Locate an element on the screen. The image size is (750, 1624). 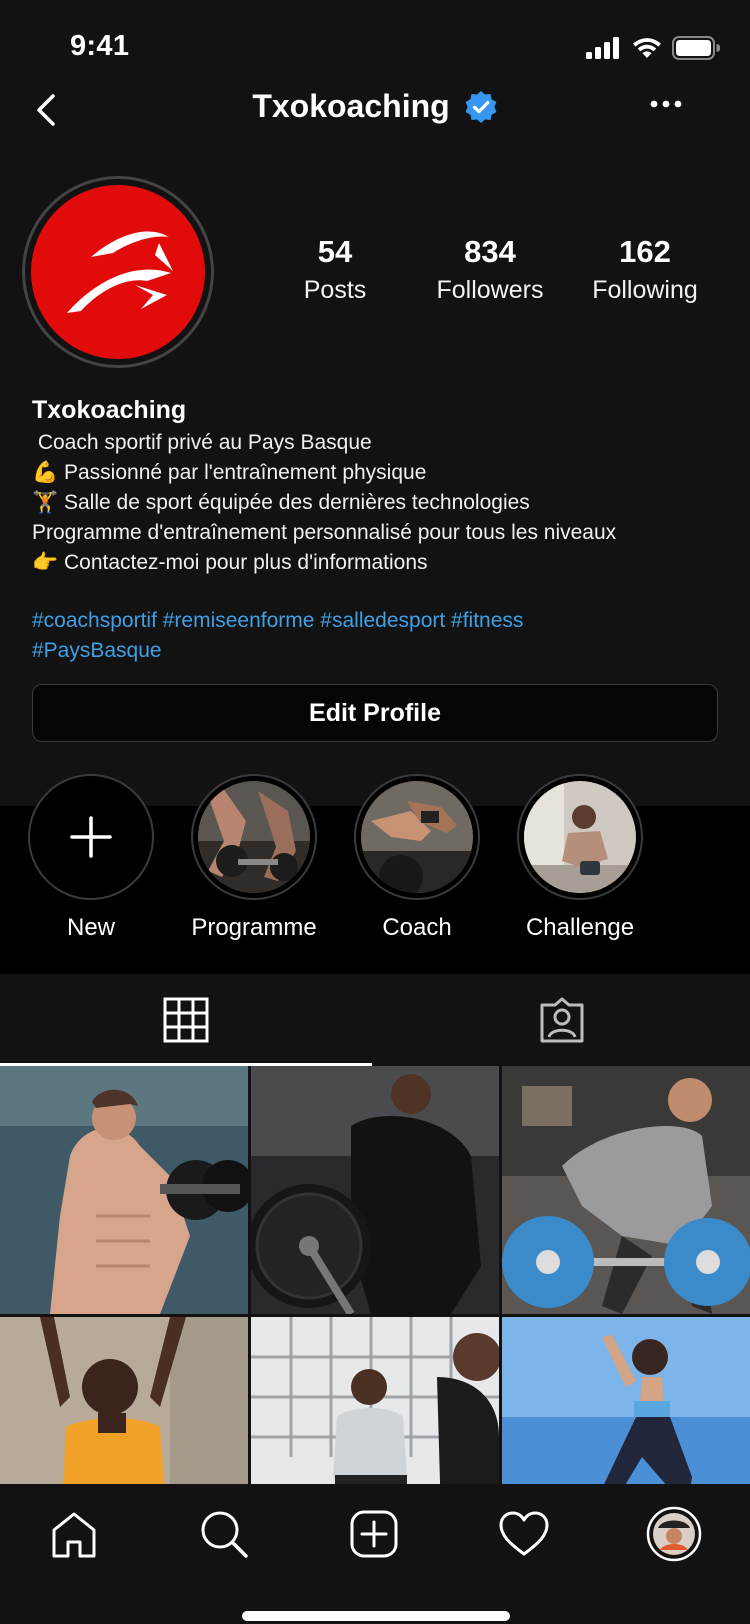
stat-value: 162 is located at coordinates (645, 251).